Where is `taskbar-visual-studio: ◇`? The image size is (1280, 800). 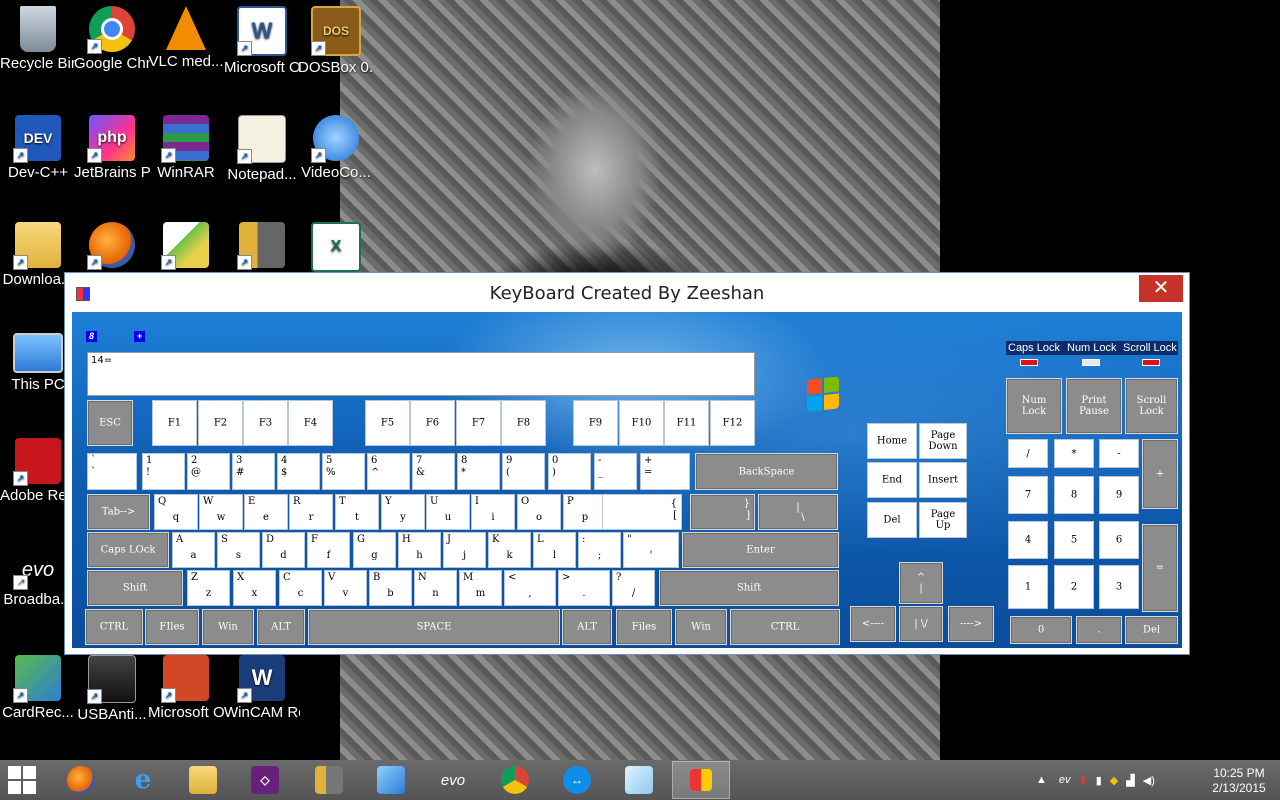
taskbar-visual-studio: ◇ is located at coordinates (265, 780).